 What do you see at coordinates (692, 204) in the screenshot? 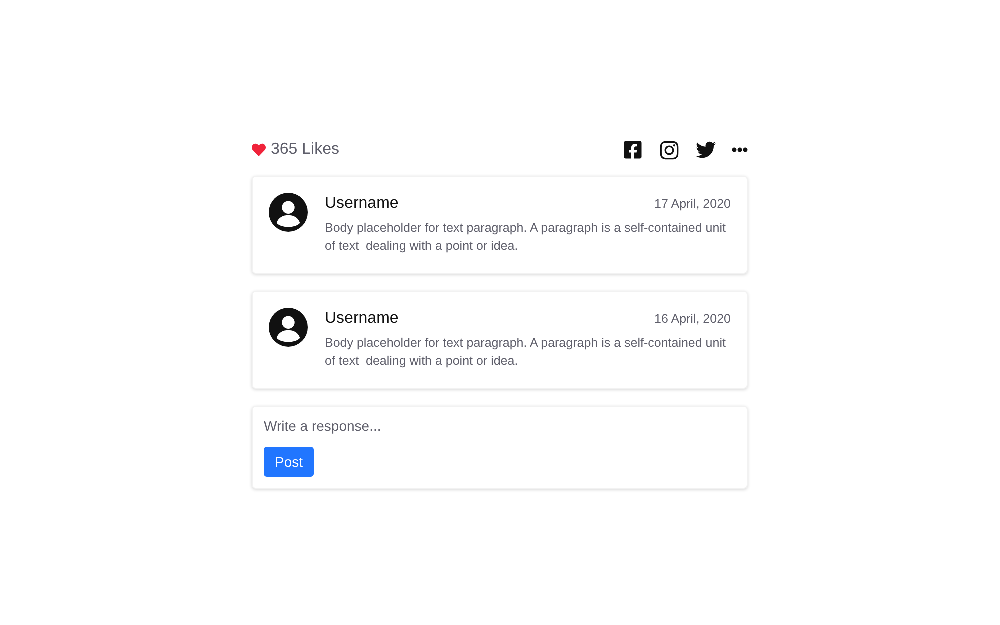
I see `comment-date: 17 April, 2020` at bounding box center [692, 204].